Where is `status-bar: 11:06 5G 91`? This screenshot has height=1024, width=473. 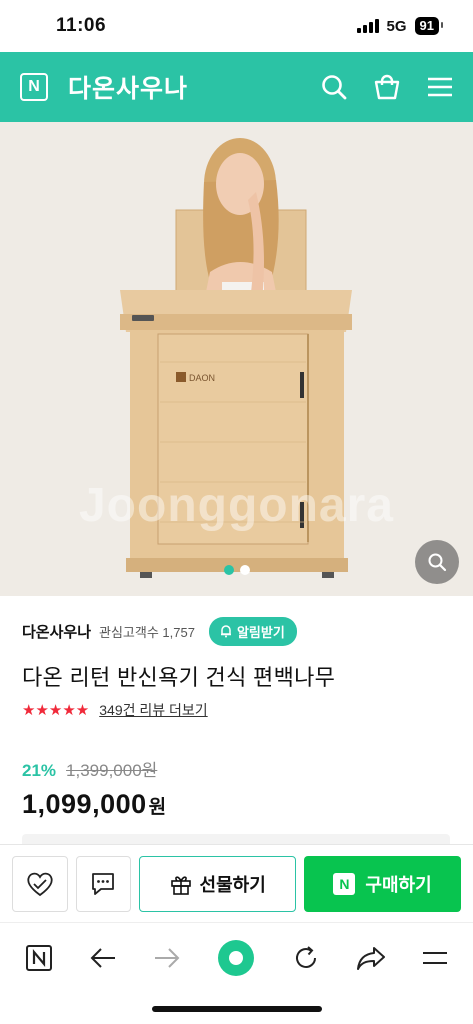
status-bar: 11:06 5G 91 is located at coordinates (236, 26).